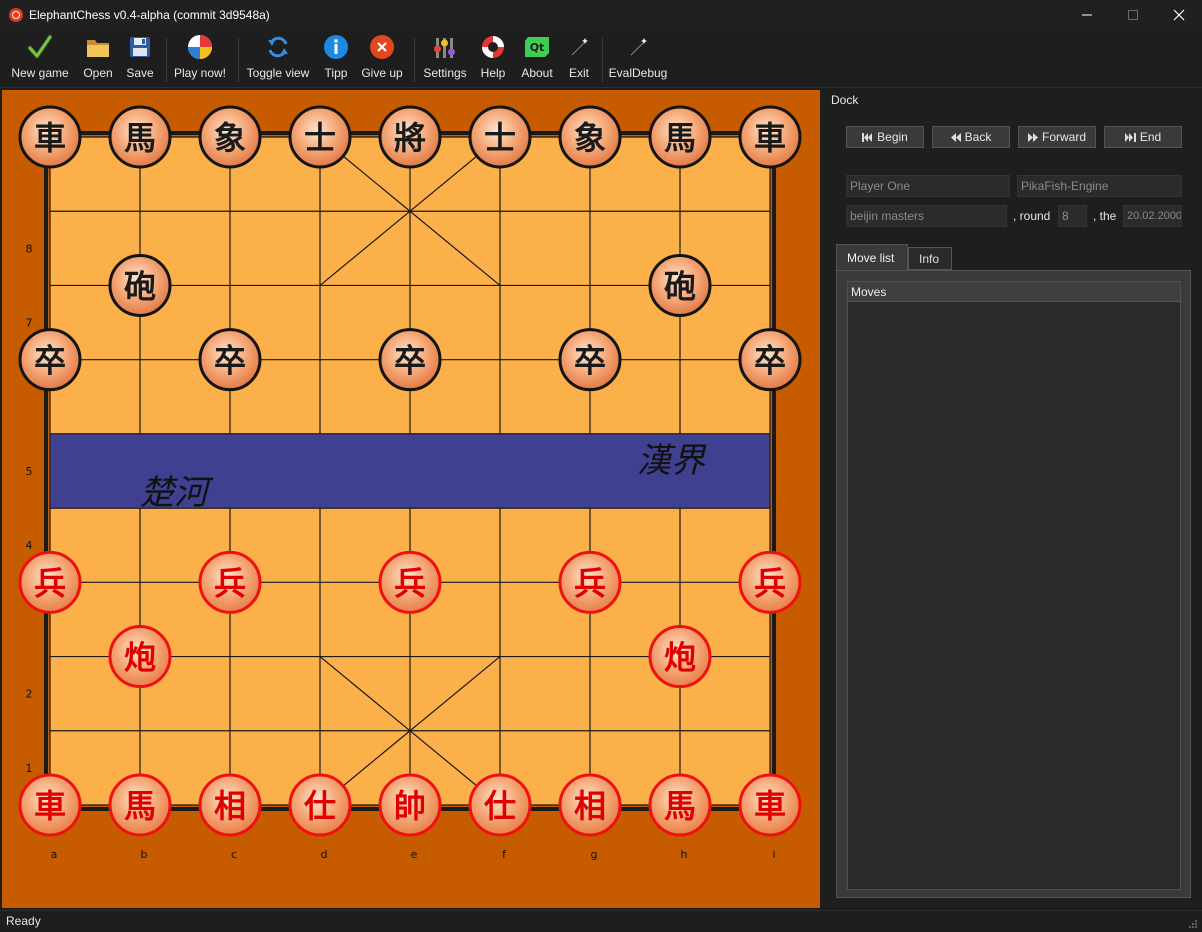 The height and width of the screenshot is (932, 1202). Describe the element at coordinates (537, 59) in the screenshot. I see `about-button: Qt About` at that location.